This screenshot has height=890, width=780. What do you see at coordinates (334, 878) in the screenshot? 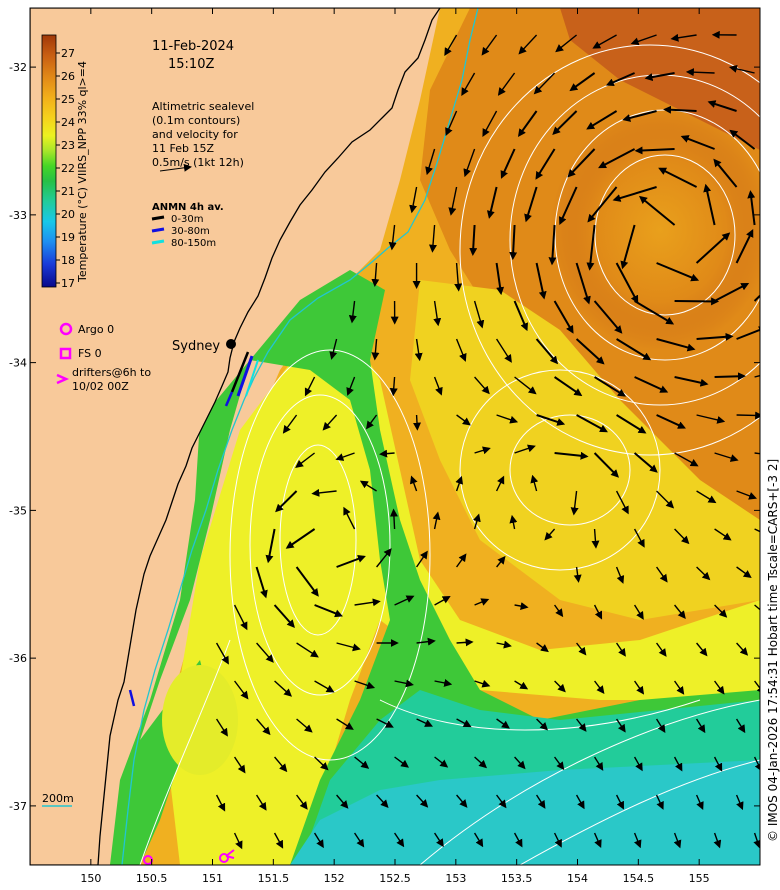
I see `x-tick-label: 152` at bounding box center [334, 878].